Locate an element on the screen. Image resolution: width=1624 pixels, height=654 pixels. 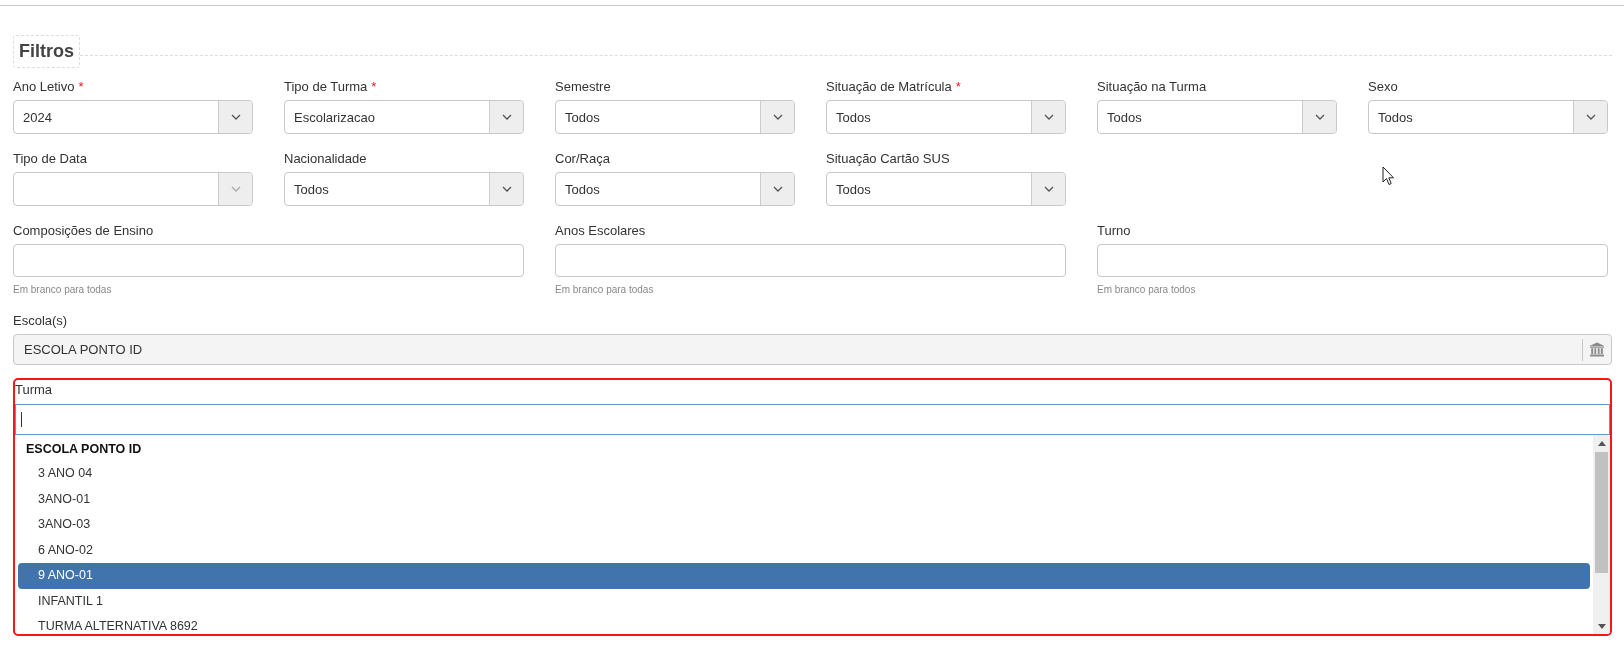
select-field: Escolarizacao is located at coordinates (404, 117).